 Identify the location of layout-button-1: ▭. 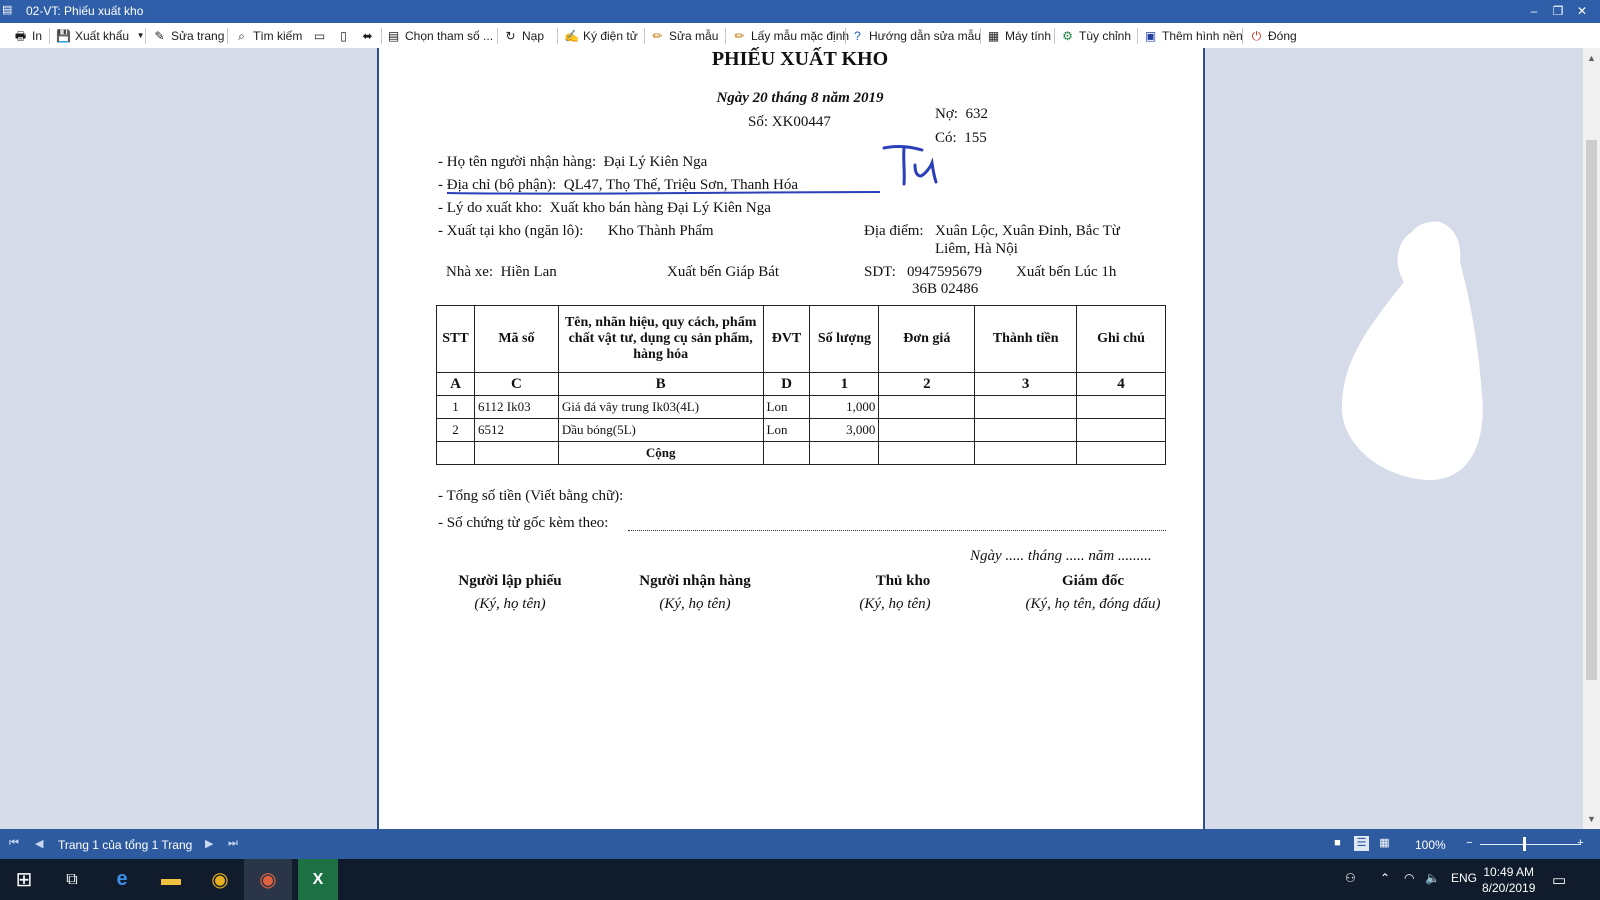
(319, 36).